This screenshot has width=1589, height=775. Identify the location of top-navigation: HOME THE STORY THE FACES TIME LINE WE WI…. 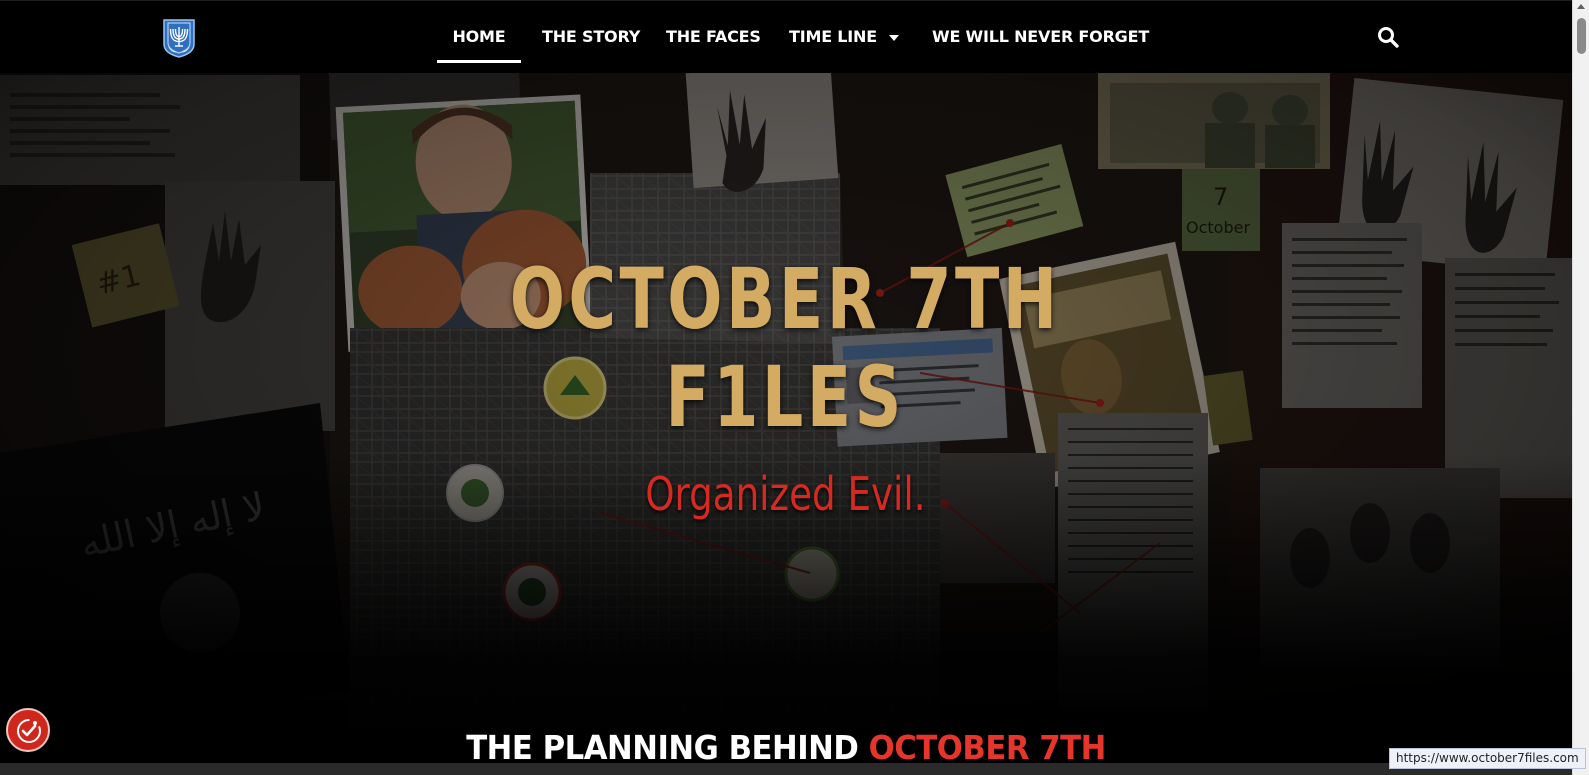
(786, 36).